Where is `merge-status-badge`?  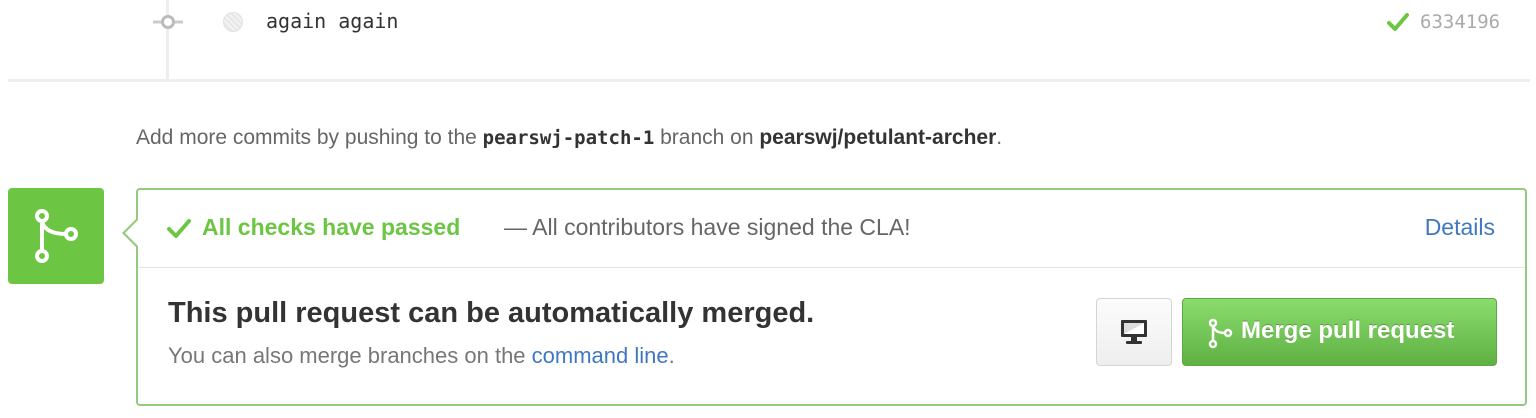 merge-status-badge is located at coordinates (56, 236).